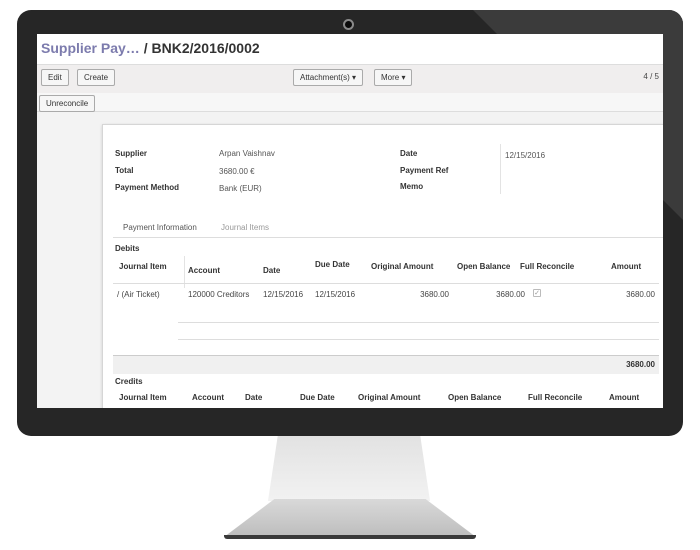 The image size is (700, 550). What do you see at coordinates (500, 169) in the screenshot?
I see `field-separator` at bounding box center [500, 169].